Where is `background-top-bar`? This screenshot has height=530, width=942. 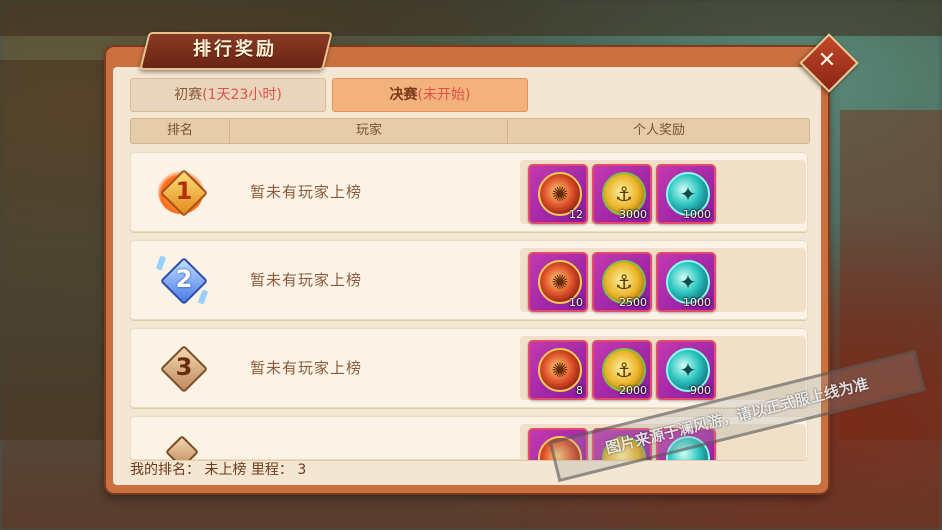 background-top-bar is located at coordinates (471, 18).